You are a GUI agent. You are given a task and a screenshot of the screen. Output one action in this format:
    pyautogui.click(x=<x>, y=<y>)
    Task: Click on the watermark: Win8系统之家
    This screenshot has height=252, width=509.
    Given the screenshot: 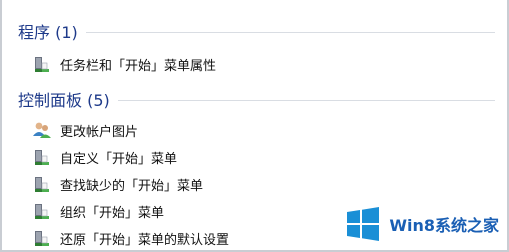 What is the action you would take?
    pyautogui.click(x=422, y=224)
    